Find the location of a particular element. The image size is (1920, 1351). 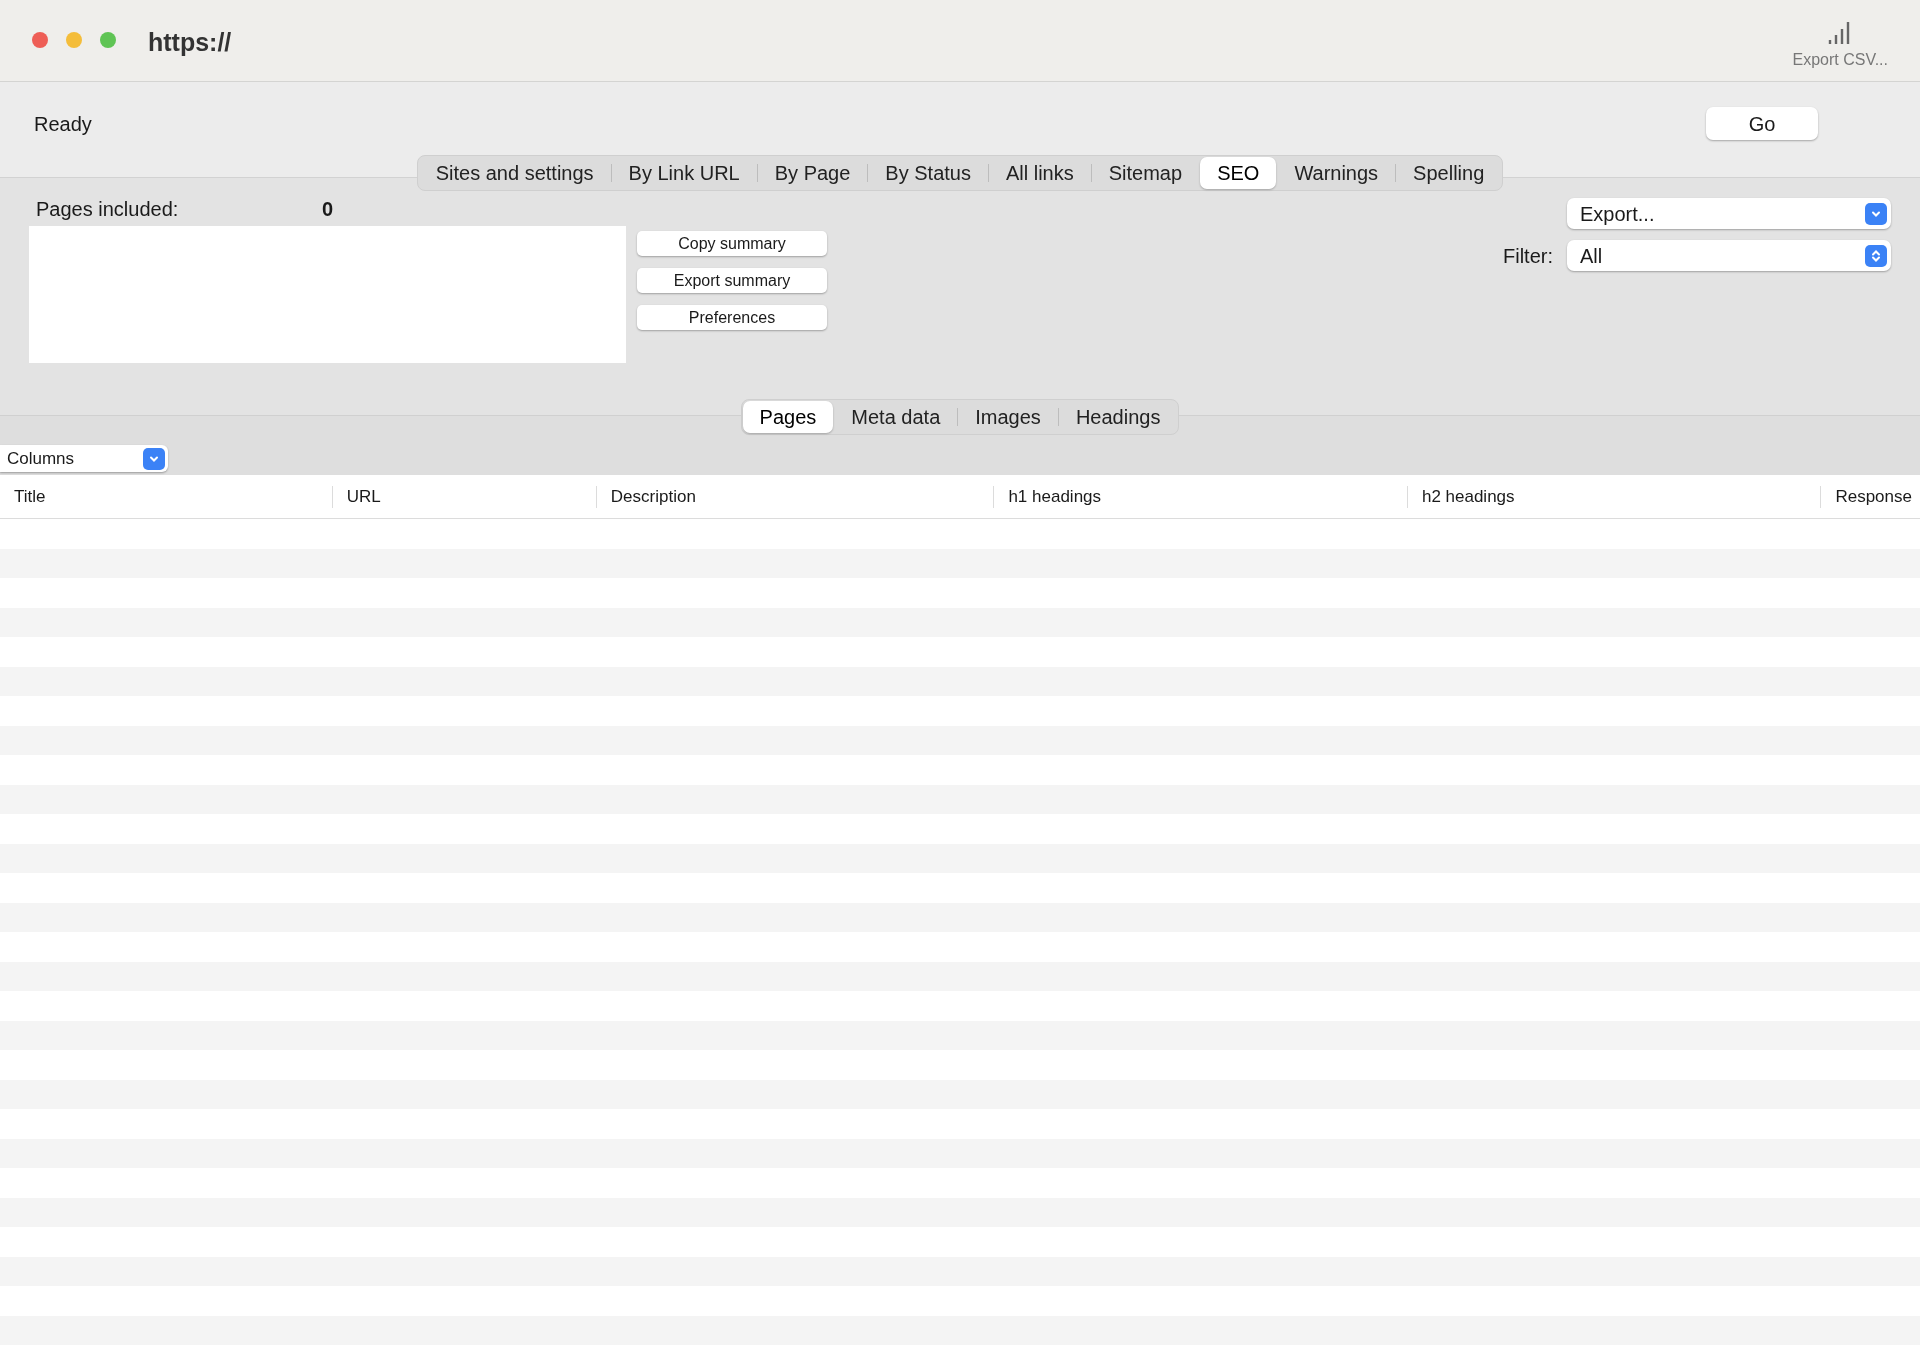

pages-included-count: 0 is located at coordinates (328, 209).